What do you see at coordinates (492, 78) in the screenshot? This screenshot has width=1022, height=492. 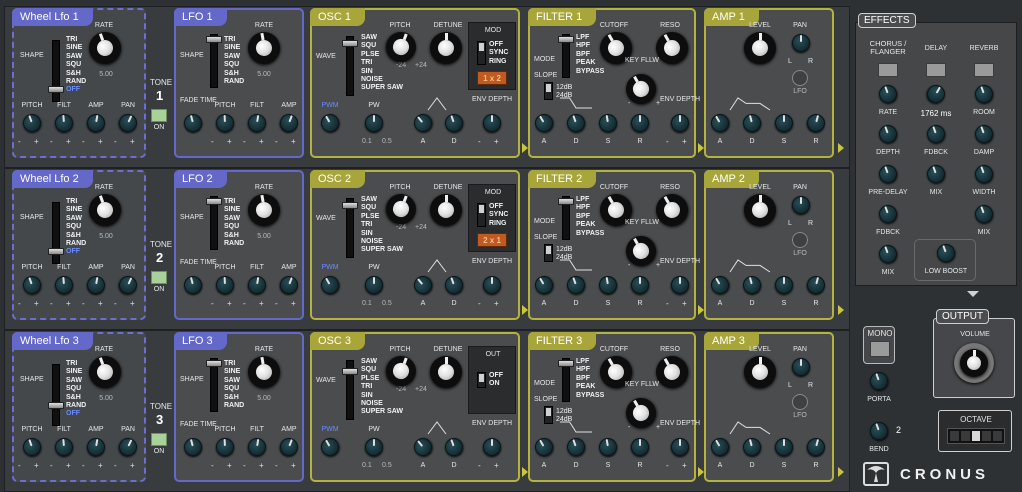 I see `osc-mod-ratio-badge: 1 x 2` at bounding box center [492, 78].